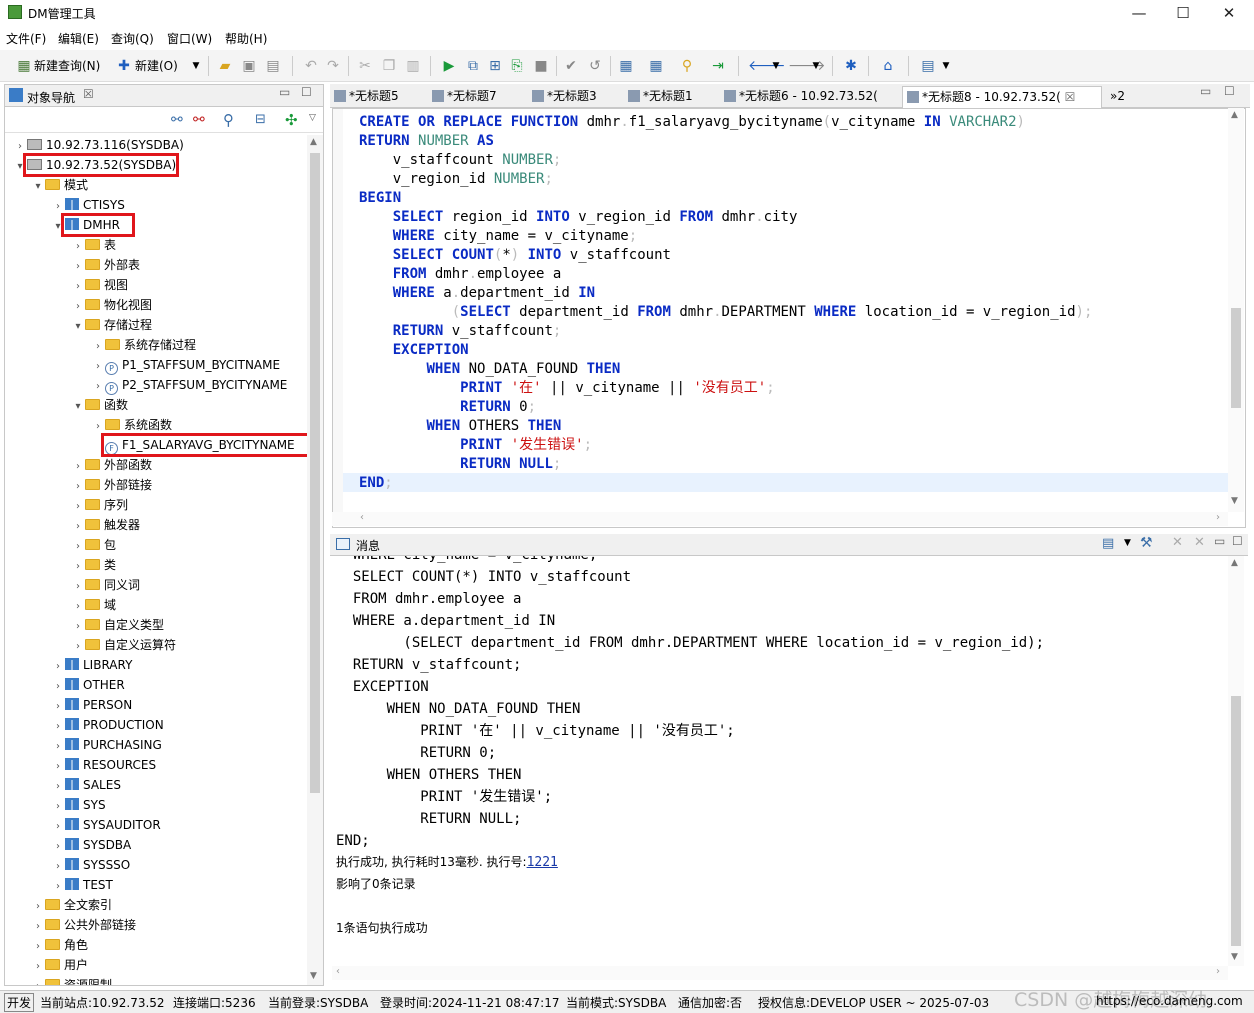 Image resolution: width=1254 pixels, height=1013 pixels. What do you see at coordinates (93, 565) in the screenshot?
I see `tree-node: › 类` at bounding box center [93, 565].